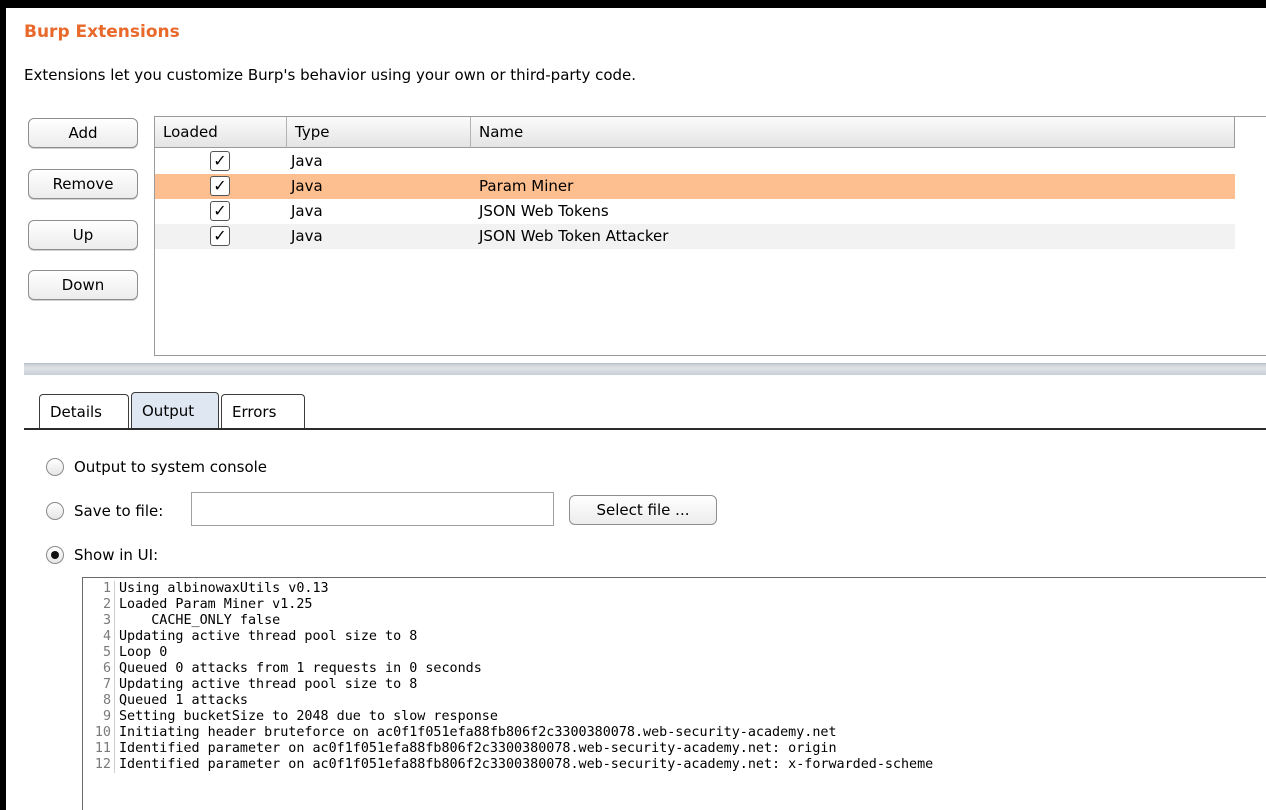 The height and width of the screenshot is (810, 1266). I want to click on console-line: 1 Using albinowaxUtils v0.13, so click(206, 589).